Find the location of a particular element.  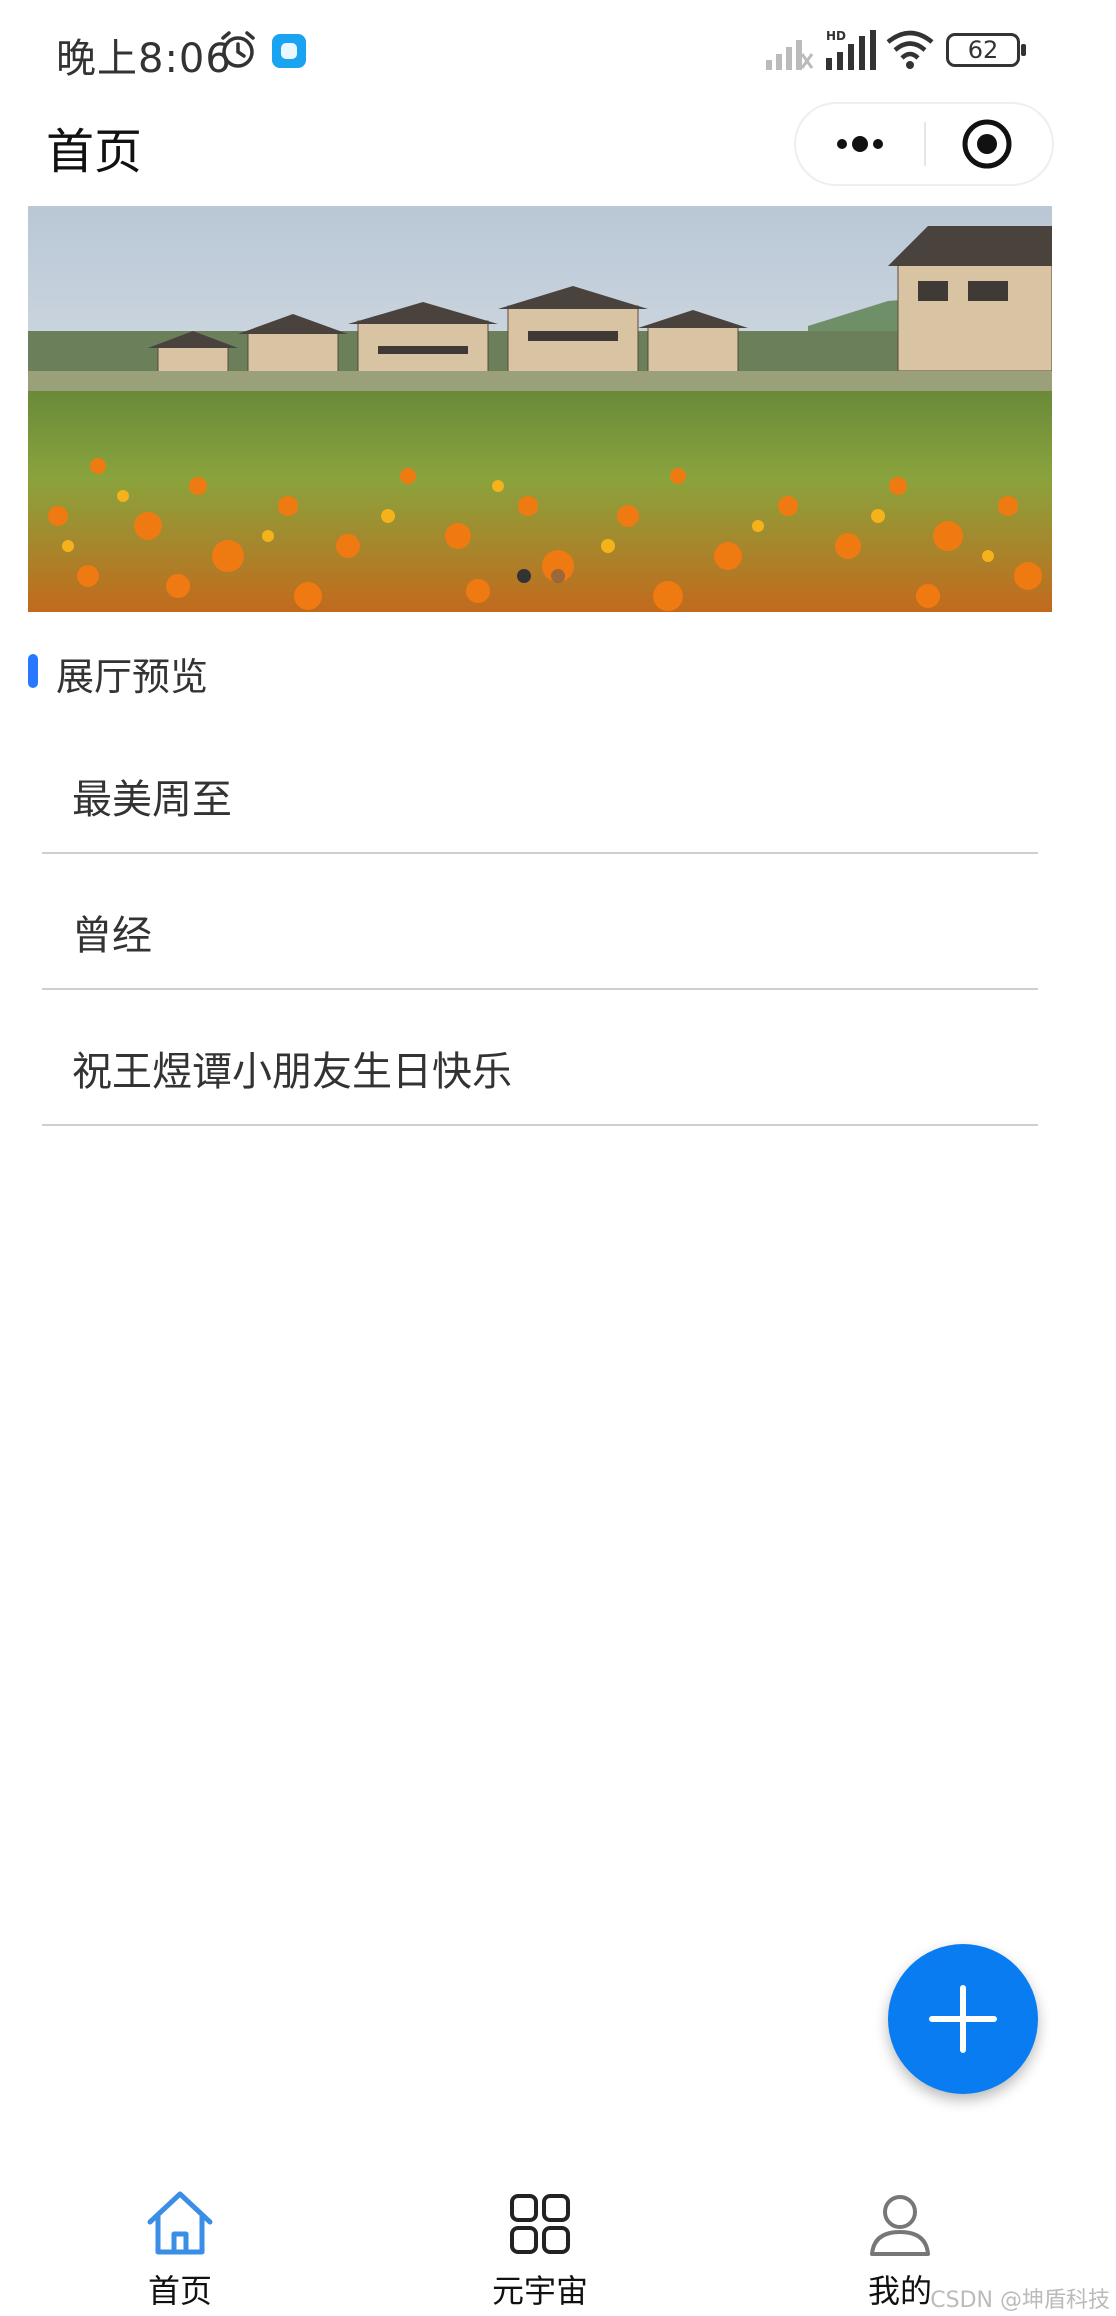

home-icon is located at coordinates (180, 2223).